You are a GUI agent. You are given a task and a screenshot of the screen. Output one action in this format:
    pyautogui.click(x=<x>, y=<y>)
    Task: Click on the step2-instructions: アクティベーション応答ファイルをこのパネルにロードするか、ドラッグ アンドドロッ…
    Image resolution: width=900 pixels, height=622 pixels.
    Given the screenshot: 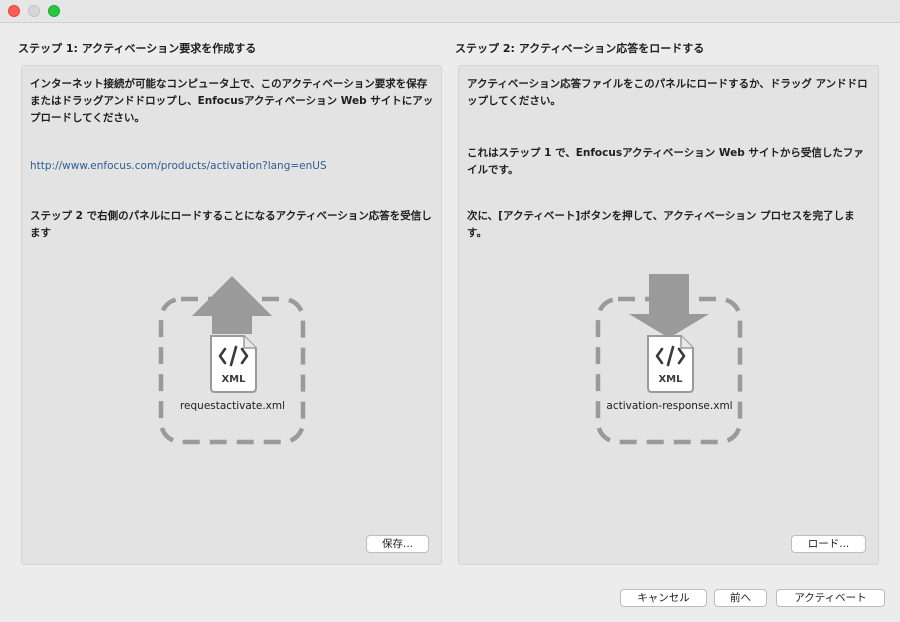 What is the action you would take?
    pyautogui.click(x=667, y=92)
    